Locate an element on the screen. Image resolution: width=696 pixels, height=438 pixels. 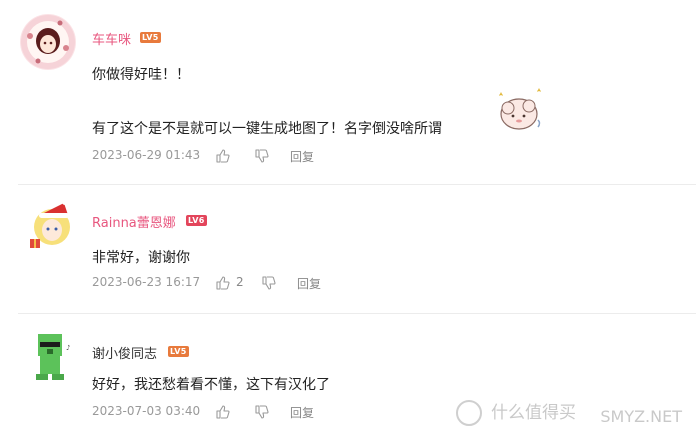
sheep-sticker-image is located at coordinates (519, 111).